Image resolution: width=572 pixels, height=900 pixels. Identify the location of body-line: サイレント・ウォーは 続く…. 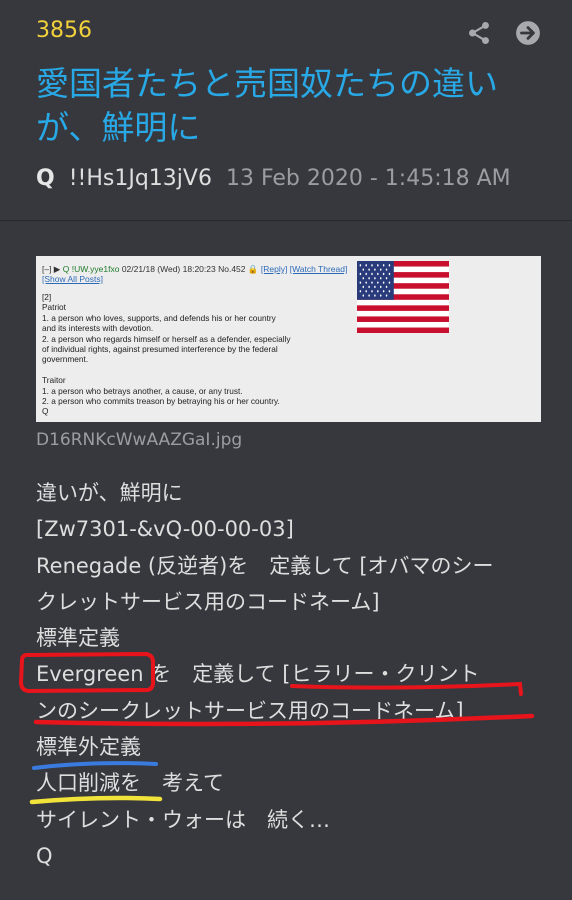
(183, 819).